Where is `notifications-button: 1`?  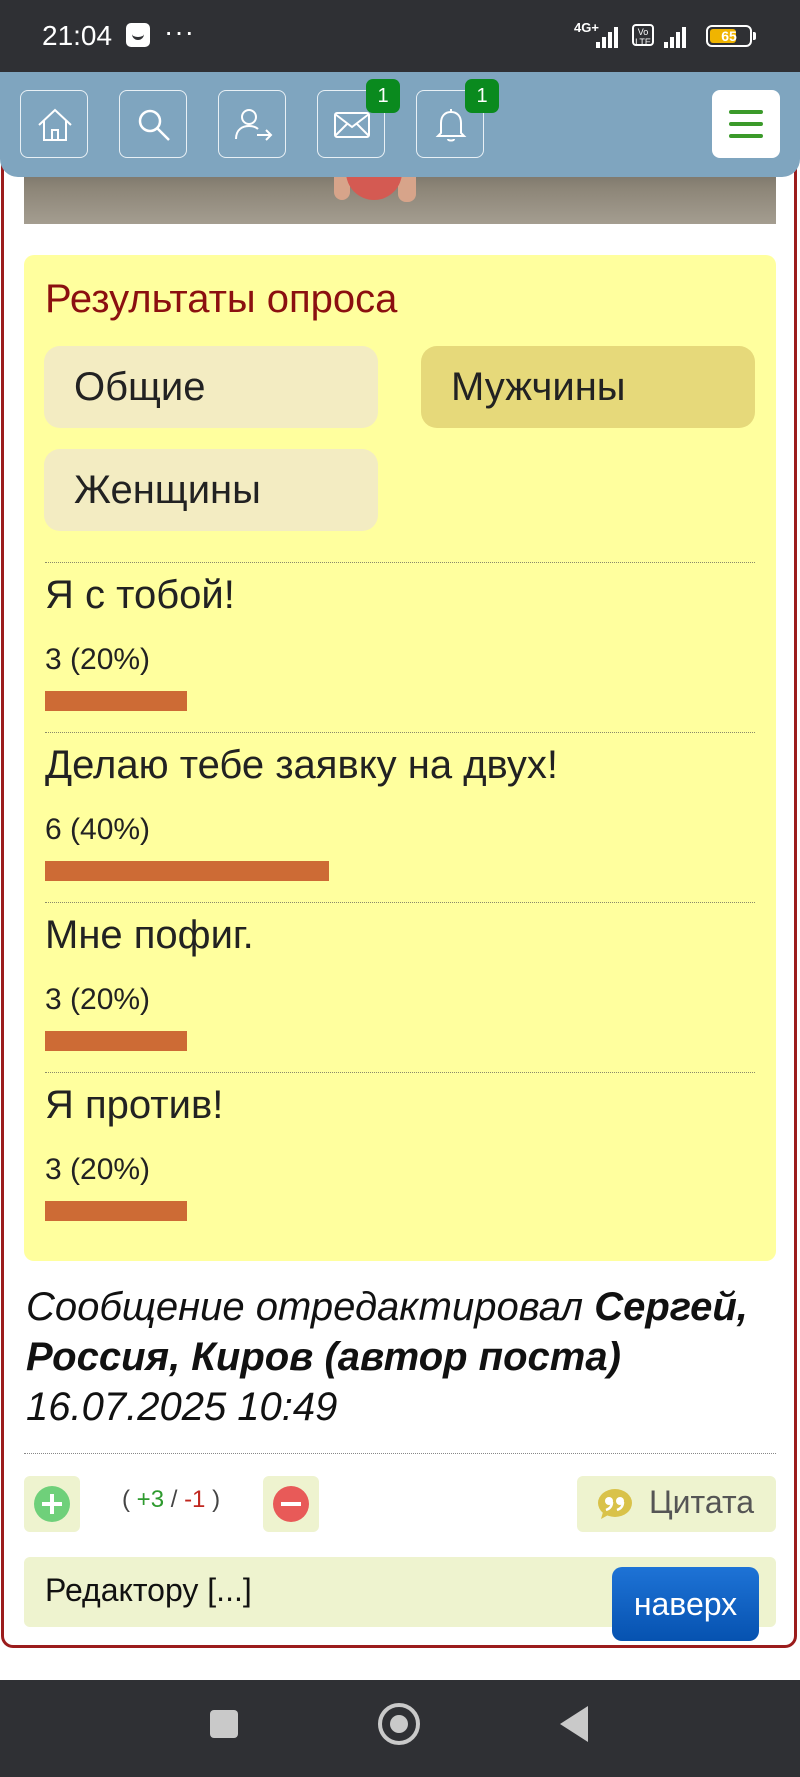
notifications-button: 1 is located at coordinates (457, 118).